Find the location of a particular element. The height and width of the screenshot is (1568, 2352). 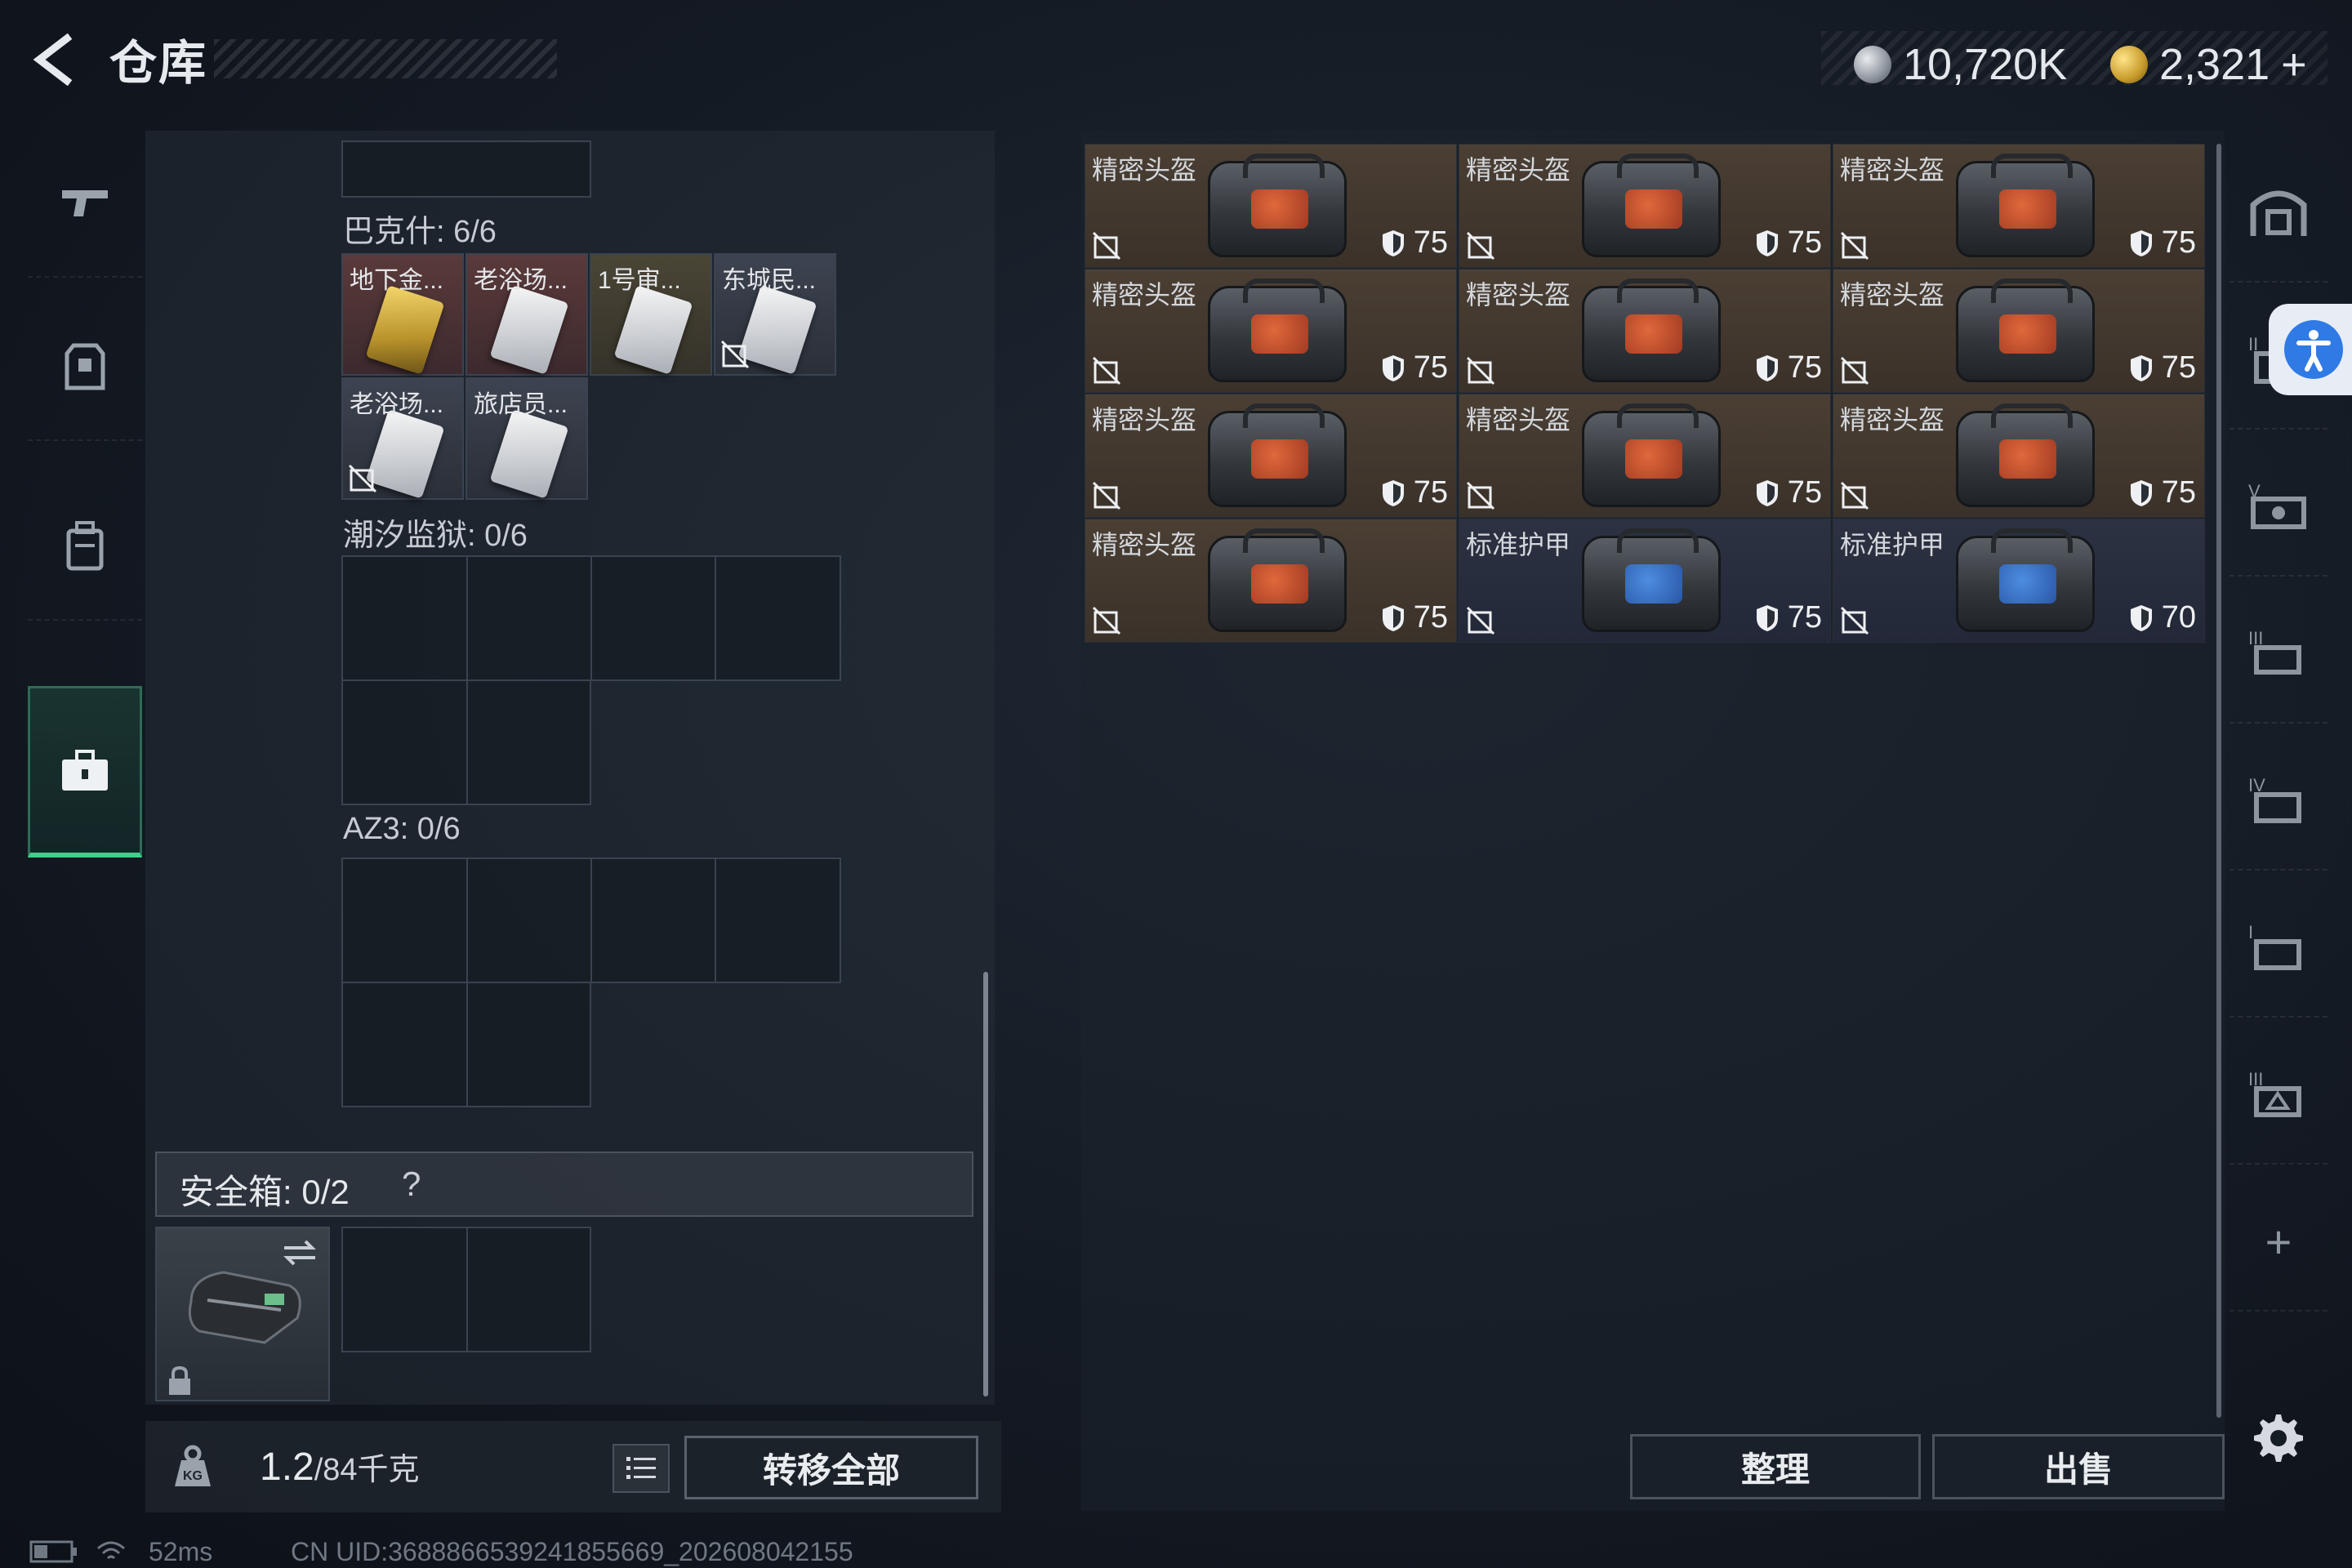

safe-box-item is located at coordinates (242, 1314).